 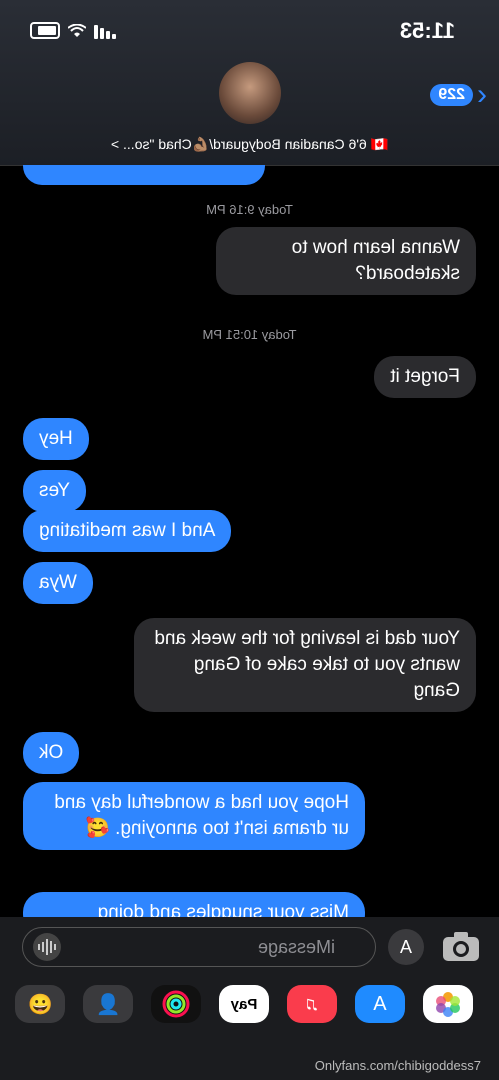 I want to click on back-button: ‹ 229, so click(x=458, y=94).